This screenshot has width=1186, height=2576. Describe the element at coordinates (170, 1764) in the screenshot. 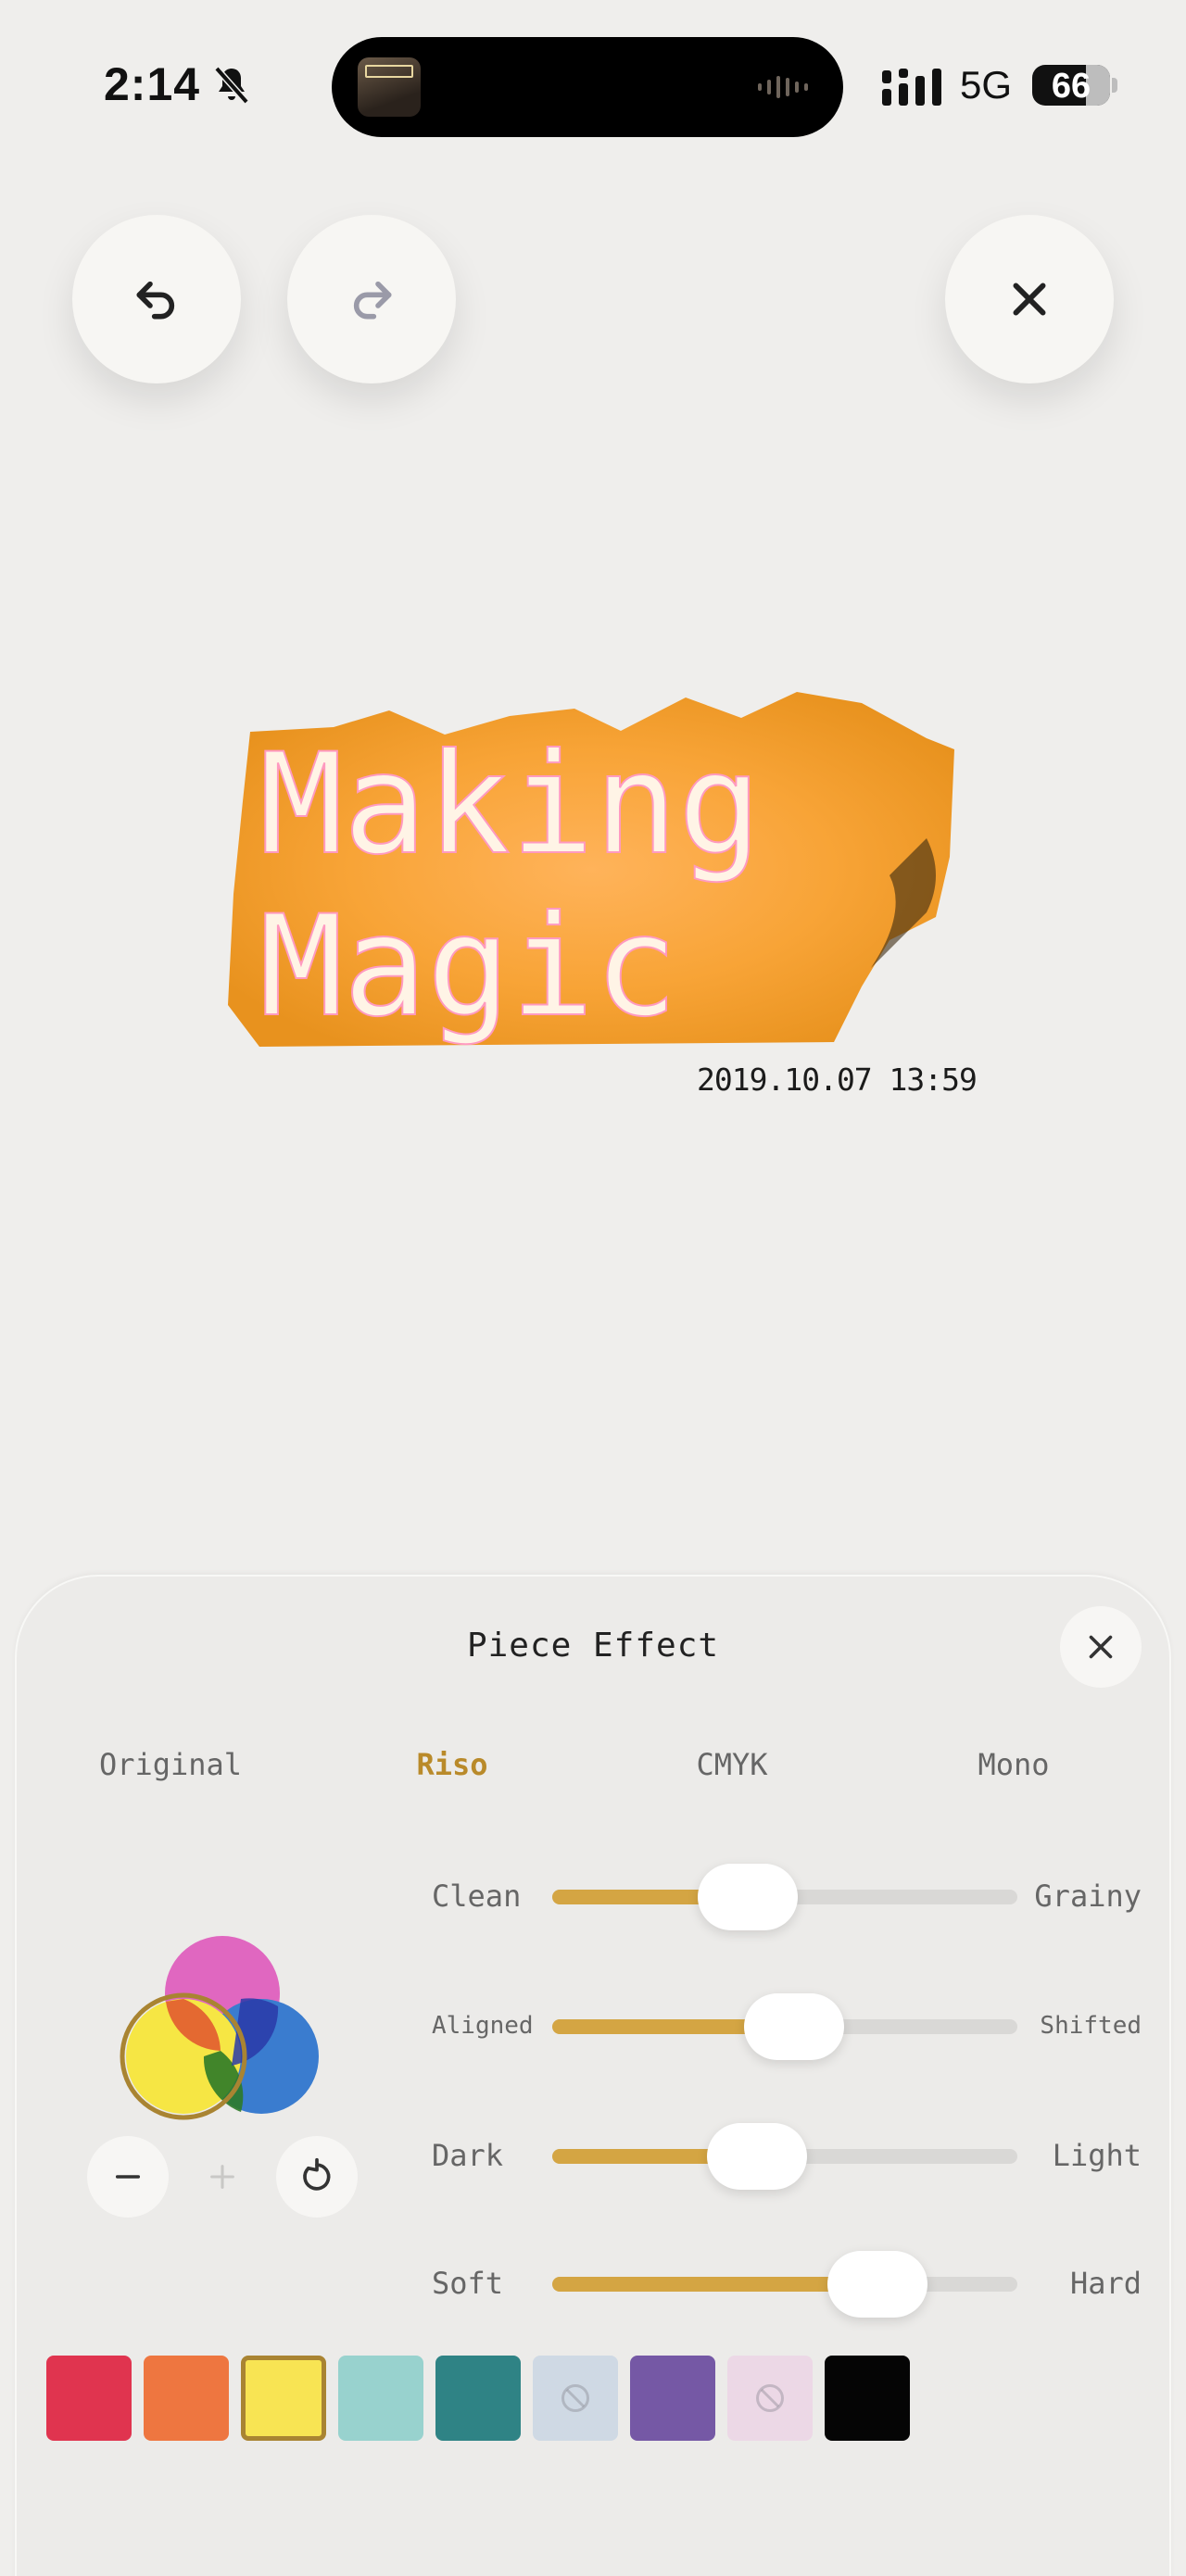

I see `tab-original: Original` at that location.